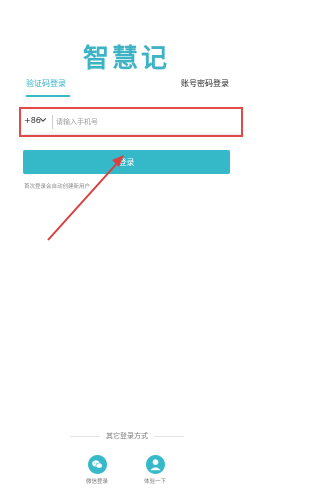  I want to click on chevron-down-icon, so click(43, 120).